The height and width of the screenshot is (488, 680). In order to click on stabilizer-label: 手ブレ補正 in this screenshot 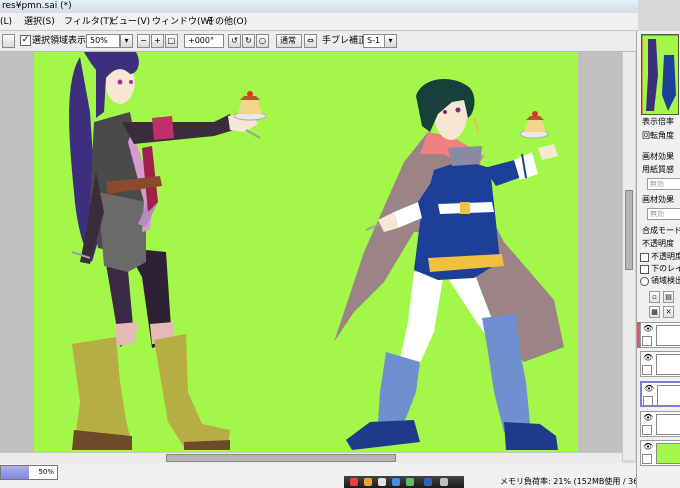, I will do `click(345, 41)`.